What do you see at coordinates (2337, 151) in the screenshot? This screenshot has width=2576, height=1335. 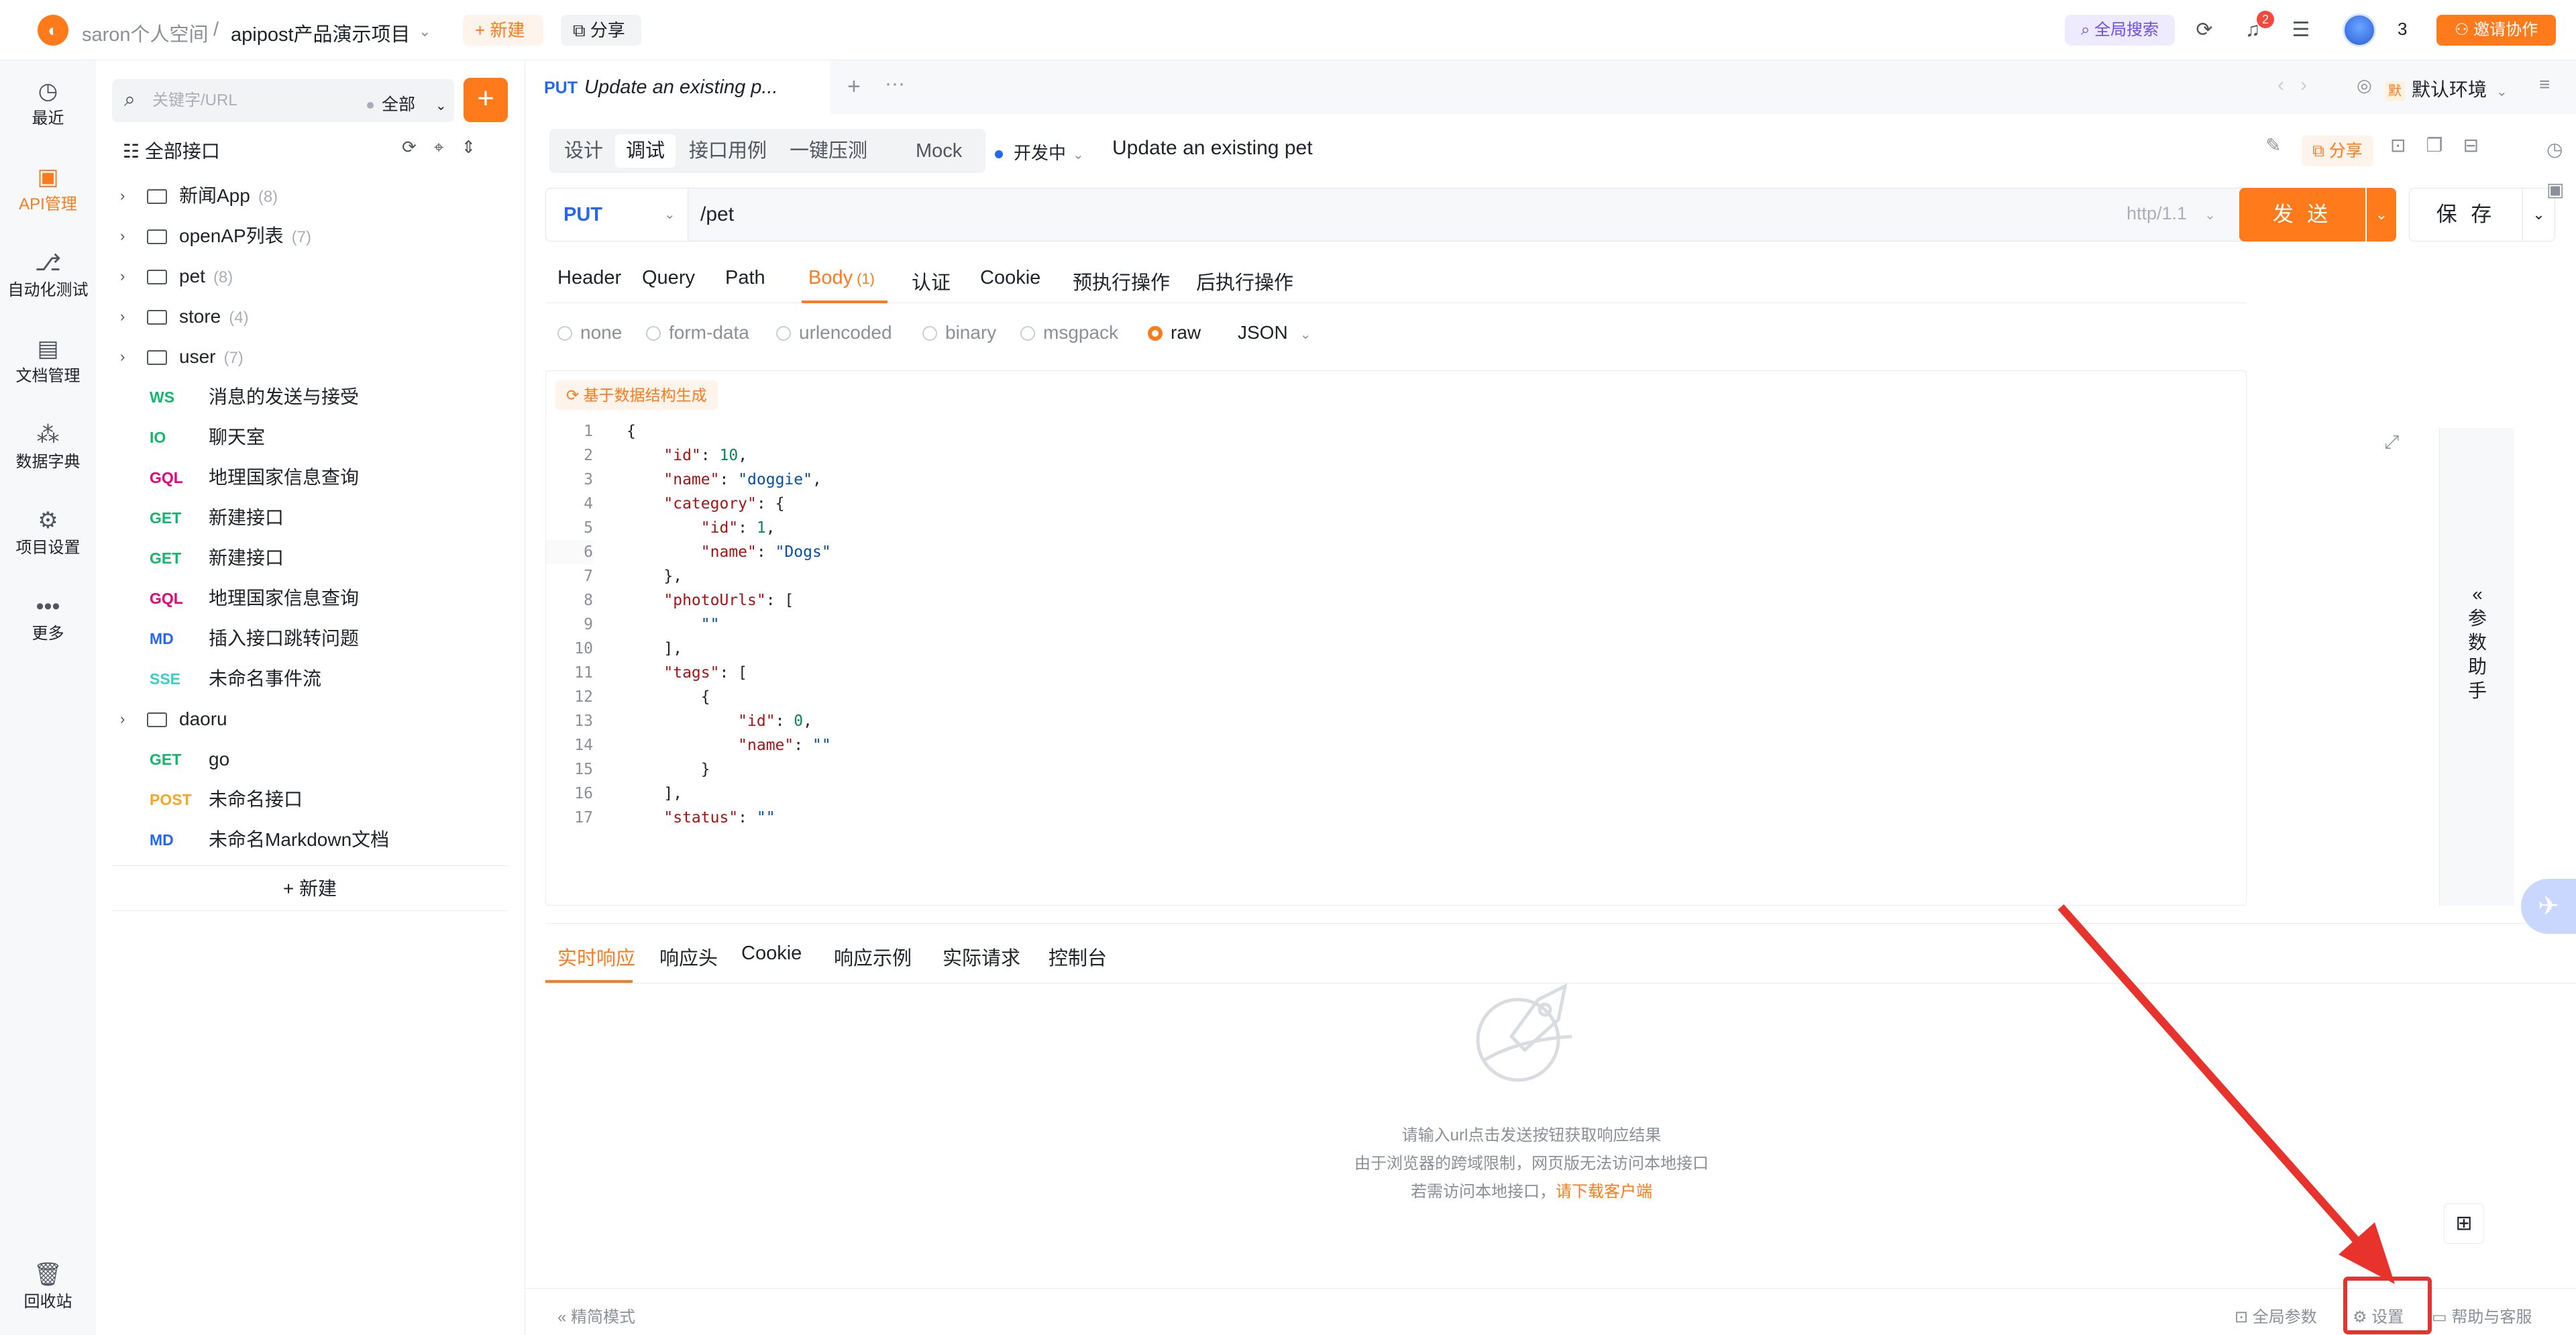 I see `share-api-button: ⧉ 分享` at bounding box center [2337, 151].